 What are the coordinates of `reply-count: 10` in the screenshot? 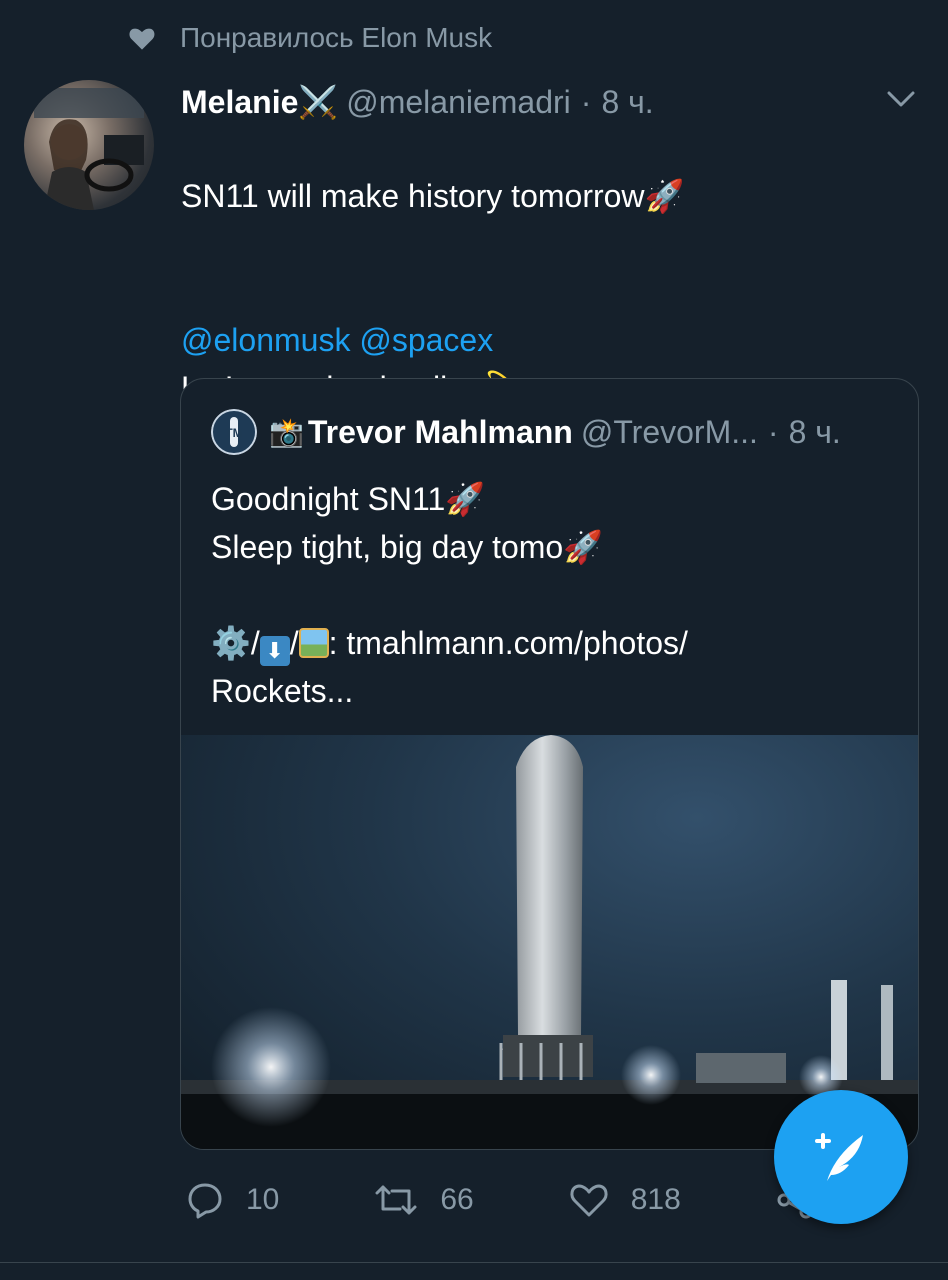 It's located at (263, 1199).